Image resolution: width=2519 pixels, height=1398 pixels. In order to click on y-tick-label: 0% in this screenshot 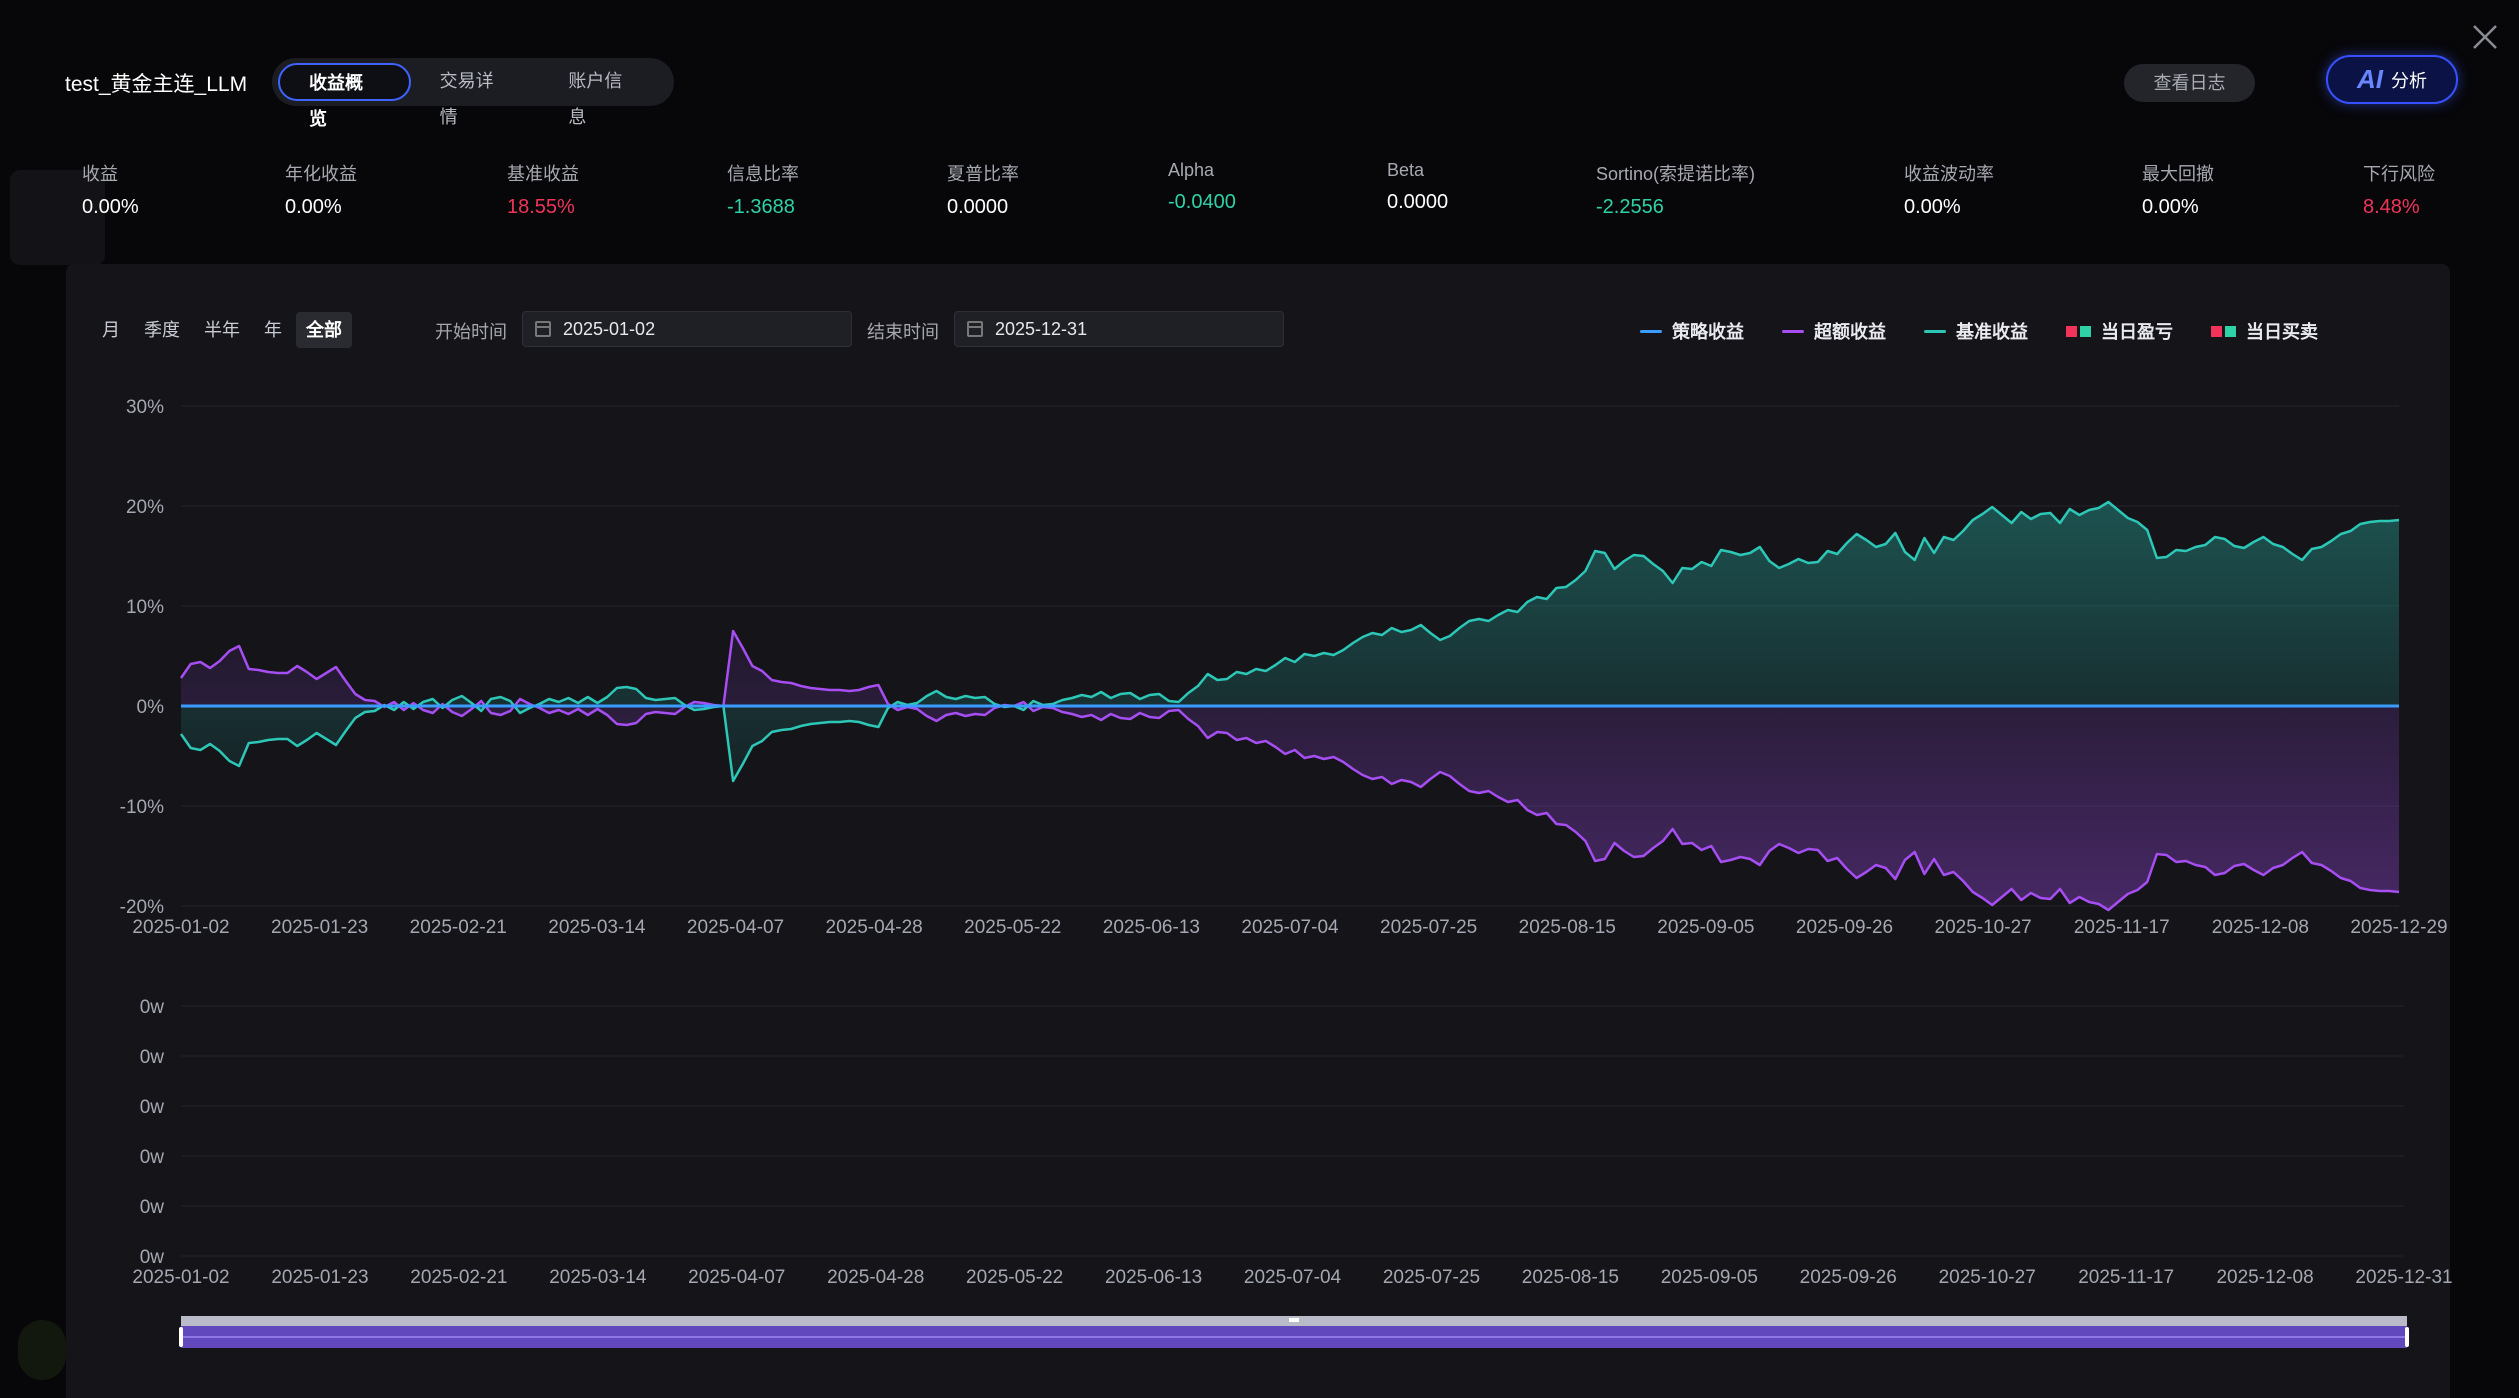, I will do `click(151, 707)`.